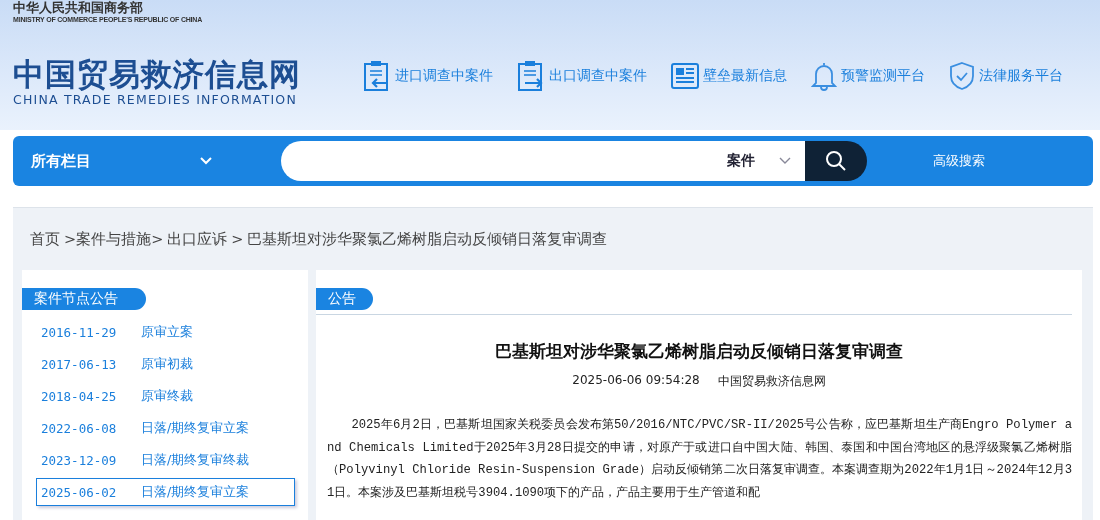 This screenshot has width=1100, height=520. Describe the element at coordinates (165, 428) in the screenshot. I see `case-node-item: 2022-06-08 日落/期终复审立案` at that location.